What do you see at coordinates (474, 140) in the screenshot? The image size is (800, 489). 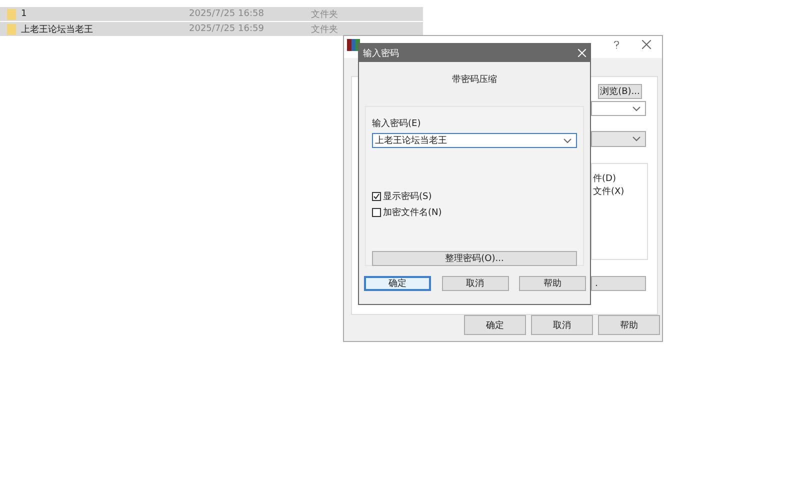 I see `password-field: 上老王论坛当老王` at bounding box center [474, 140].